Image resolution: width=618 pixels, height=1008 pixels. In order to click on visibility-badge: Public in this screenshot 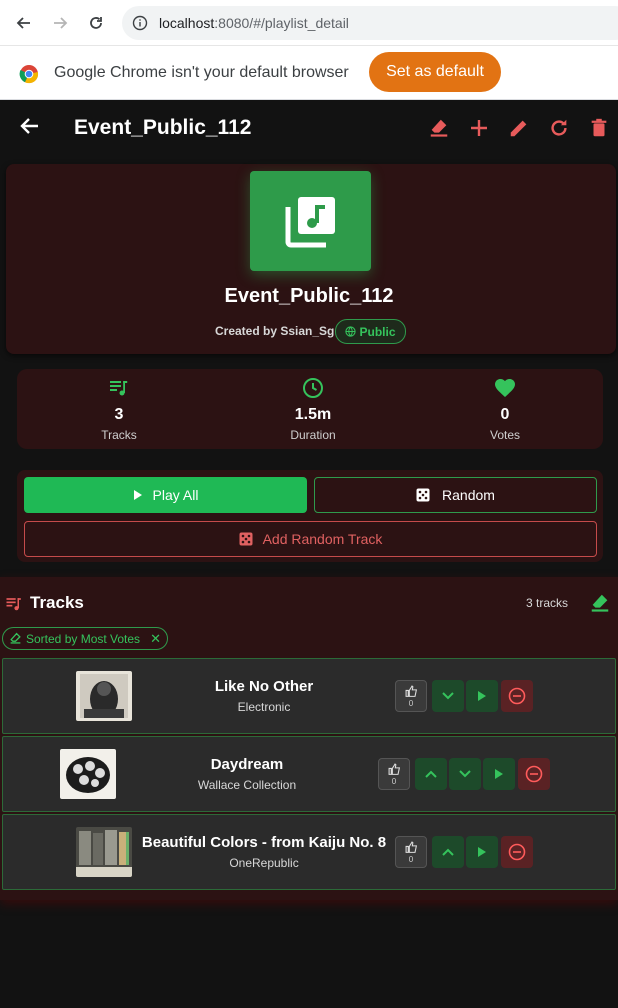, I will do `click(370, 331)`.